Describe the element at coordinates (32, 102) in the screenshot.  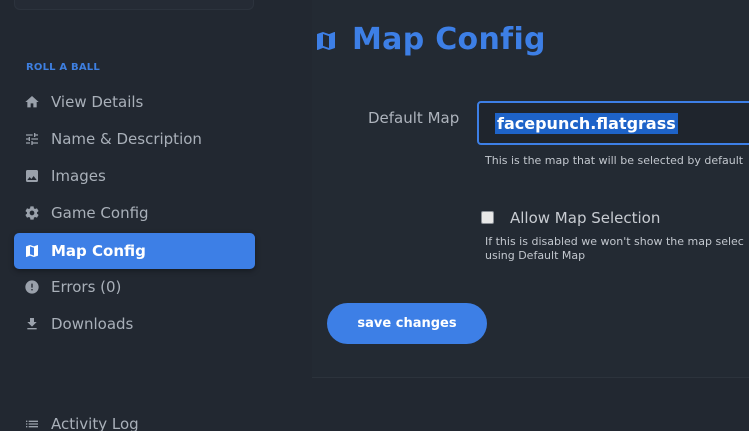
I see `home-icon` at that location.